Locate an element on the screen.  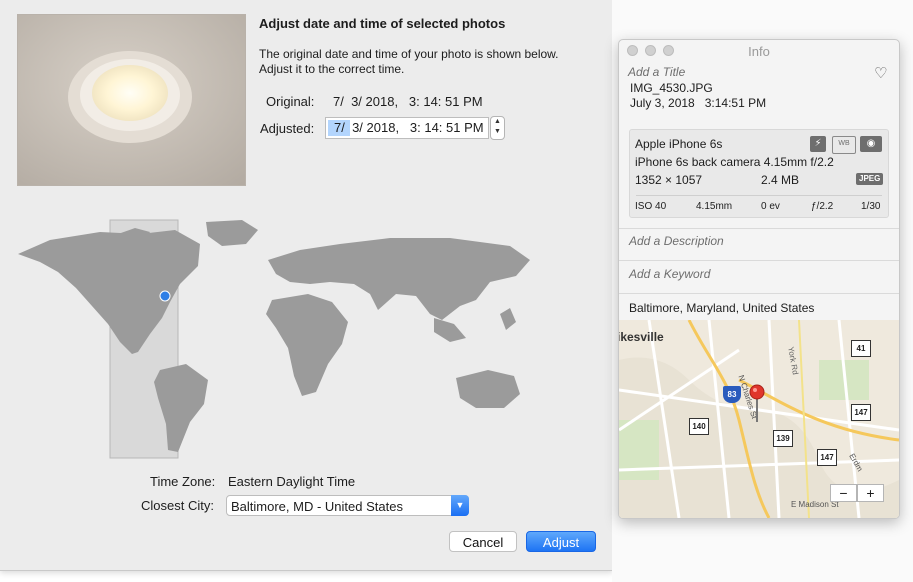
location-name: Baltimore, Maryland, United States is located at coordinates (722, 308).